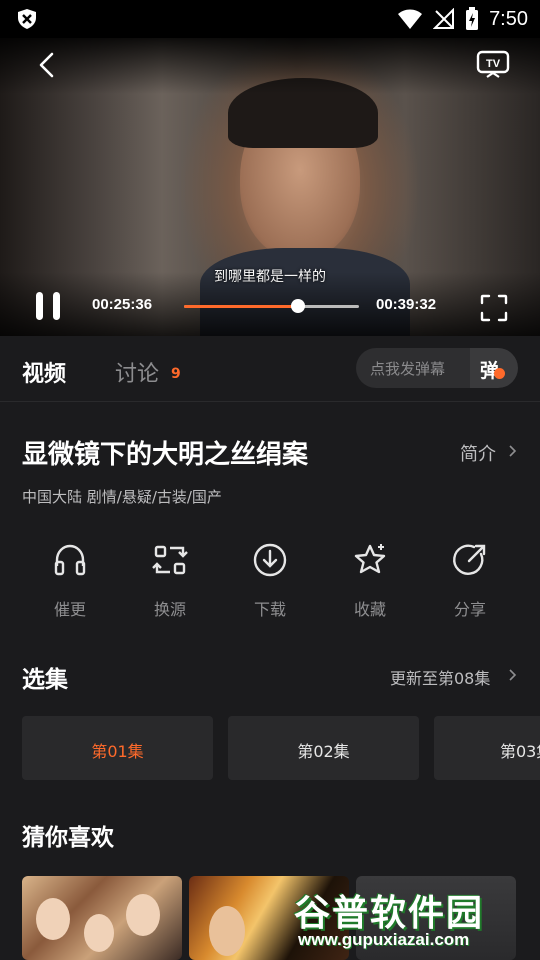 The height and width of the screenshot is (960, 540). I want to click on progress-track, so click(271, 306).